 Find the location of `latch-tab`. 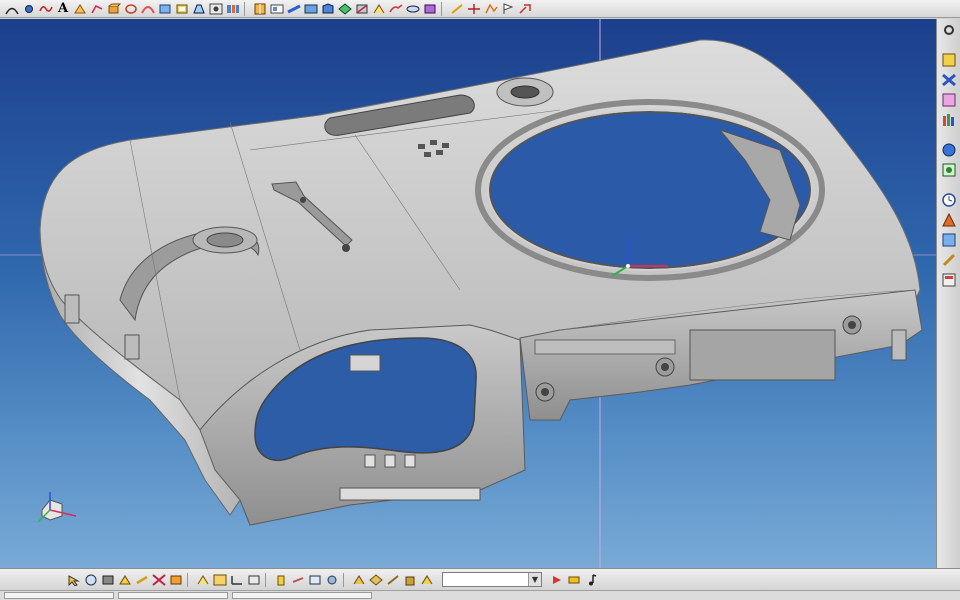

latch-tab is located at coordinates (365, 363).